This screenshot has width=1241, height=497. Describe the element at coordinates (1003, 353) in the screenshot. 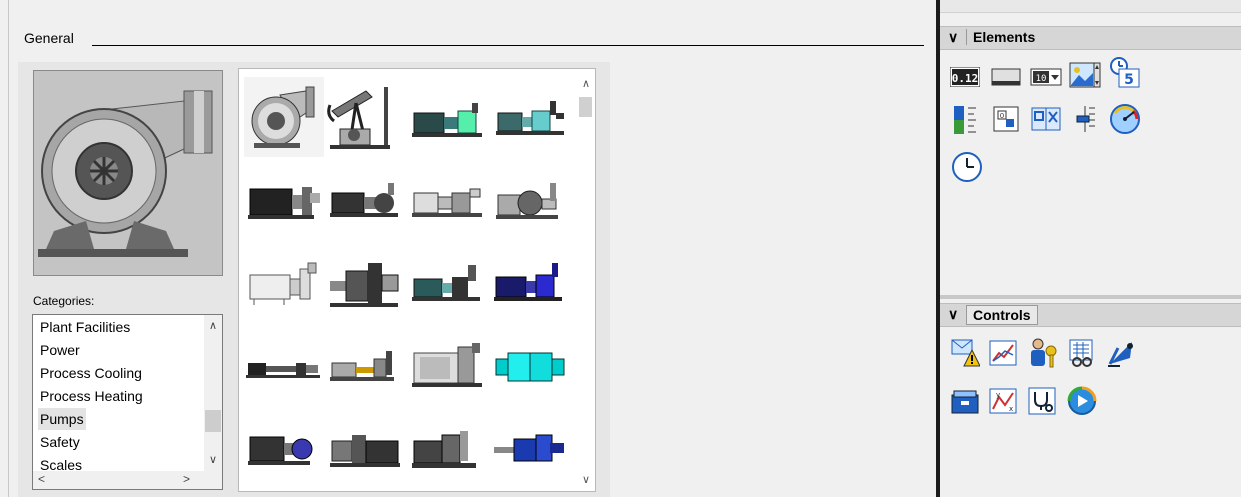

I see `trend-view-icon` at that location.